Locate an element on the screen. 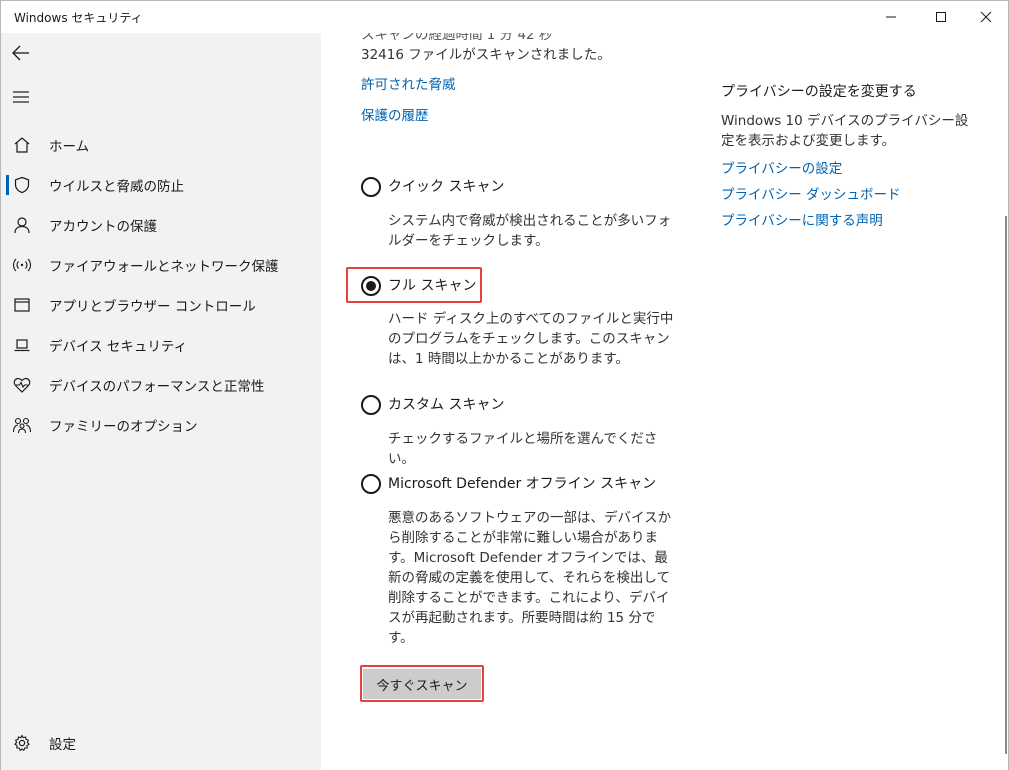 The height and width of the screenshot is (770, 1009). custom-scan-radio is located at coordinates (371, 405).